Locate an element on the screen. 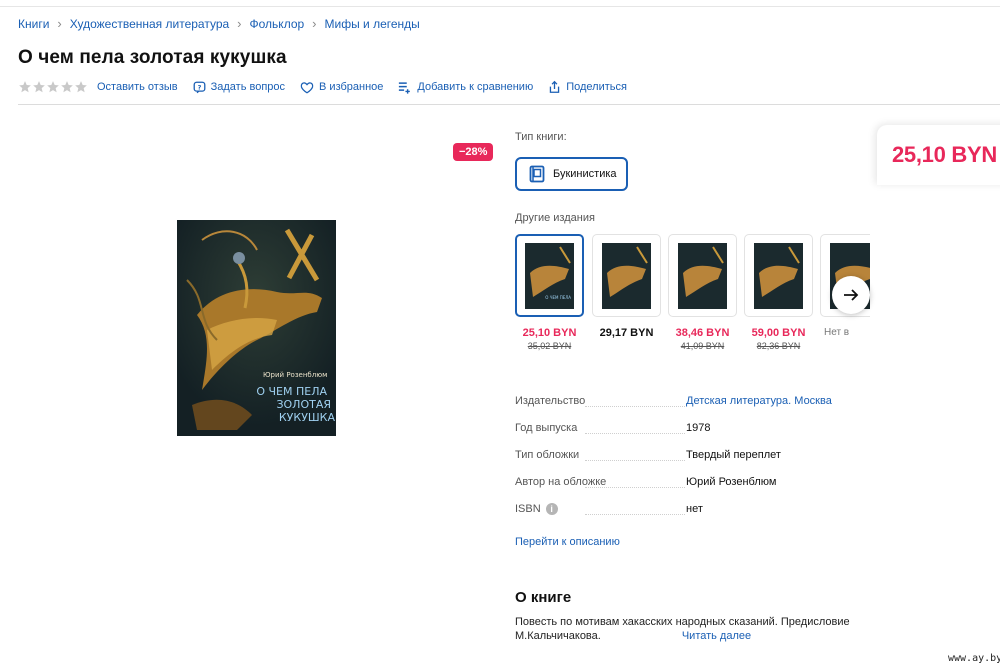 This screenshot has height=669, width=1000. spec-row-cover-author: Автор на обложке Юрий Розенблюм is located at coordinates (690, 489).